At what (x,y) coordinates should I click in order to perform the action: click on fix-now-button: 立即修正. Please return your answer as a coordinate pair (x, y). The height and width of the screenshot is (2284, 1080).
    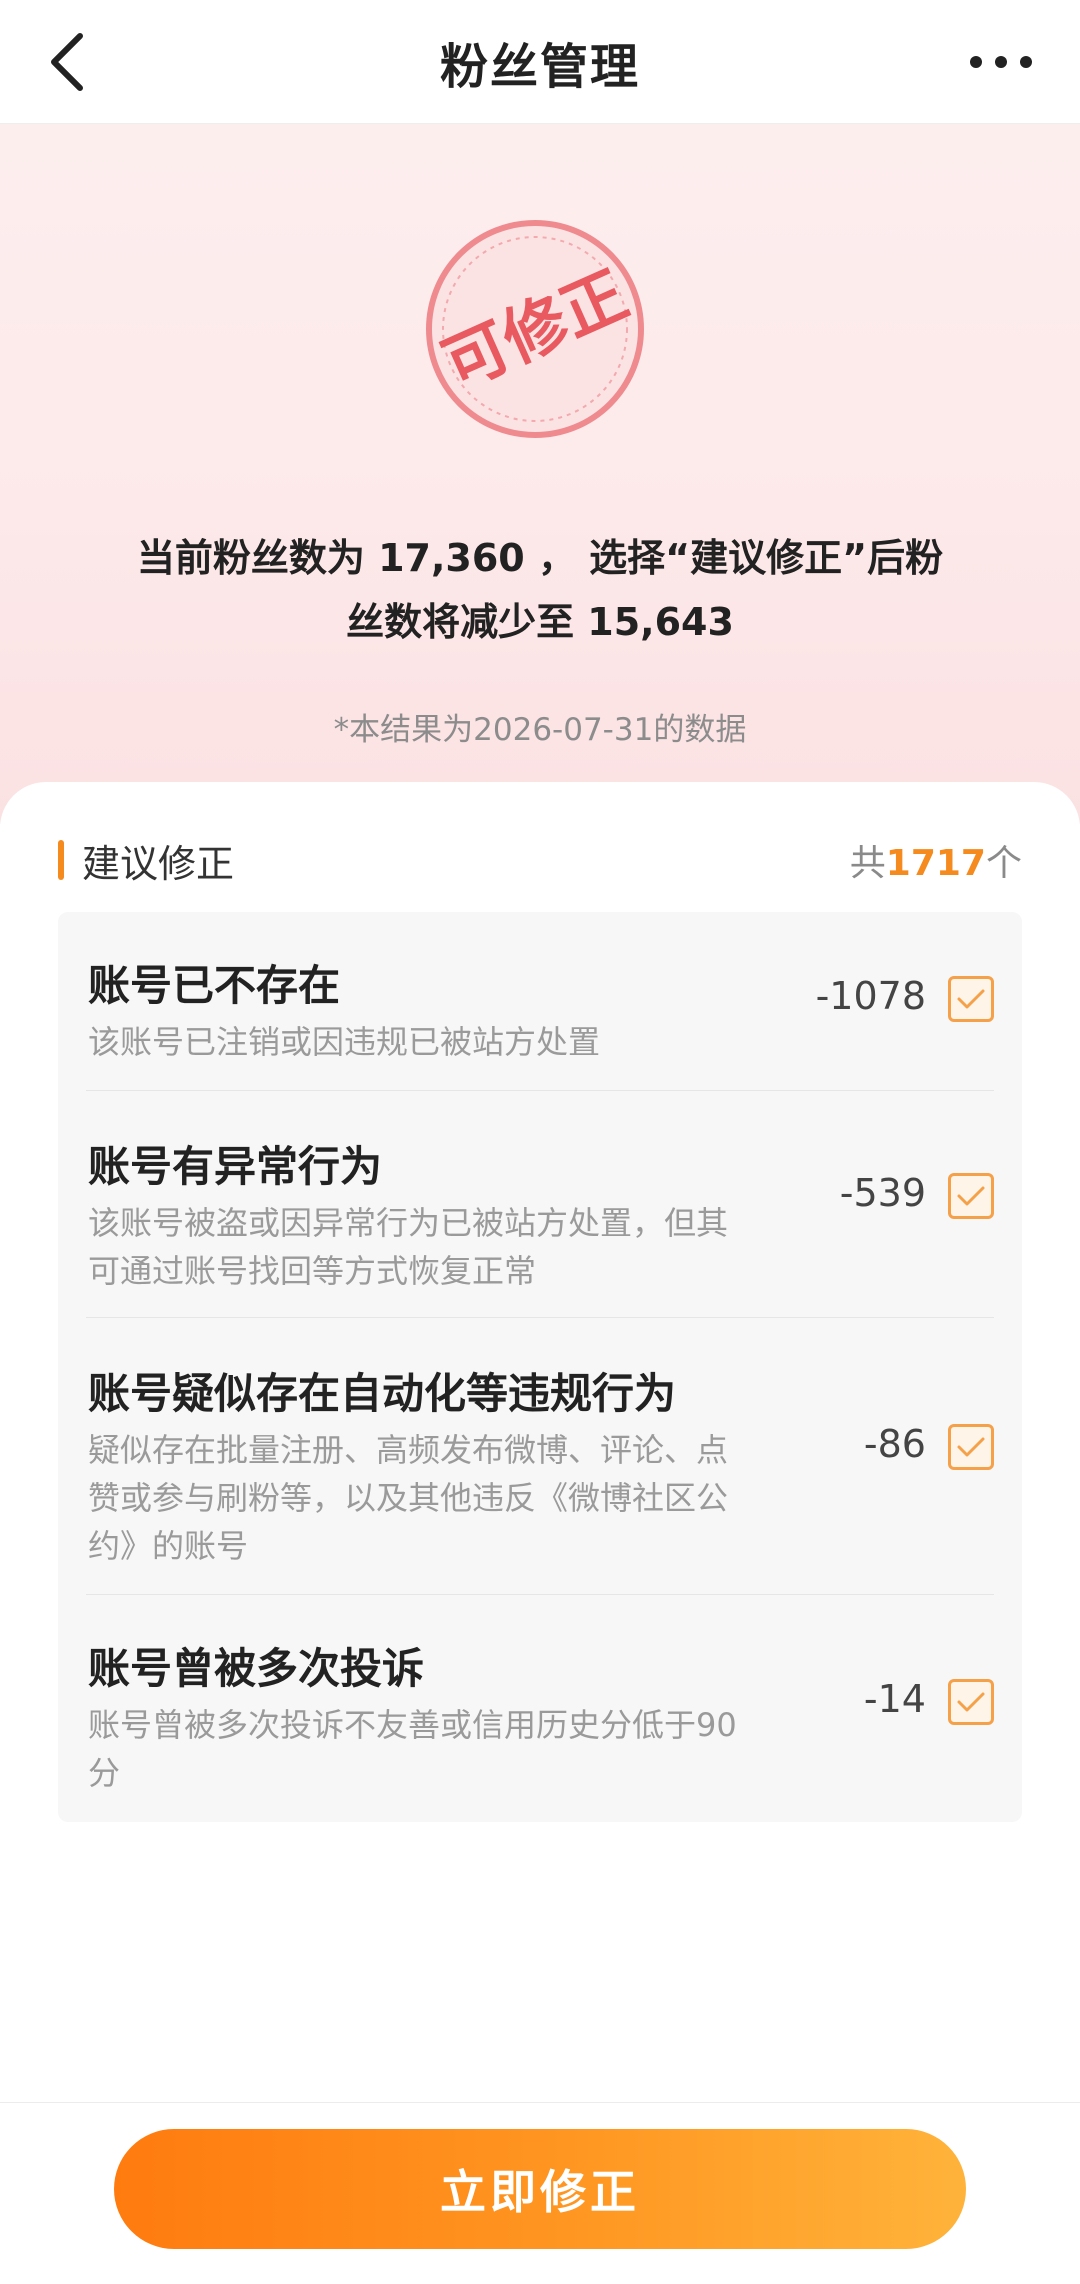
    Looking at the image, I should click on (540, 2189).